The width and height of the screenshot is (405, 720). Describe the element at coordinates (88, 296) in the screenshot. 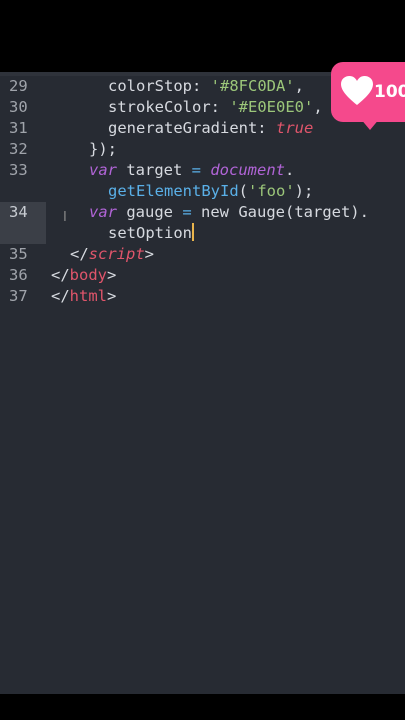

I see `code-token: html` at that location.